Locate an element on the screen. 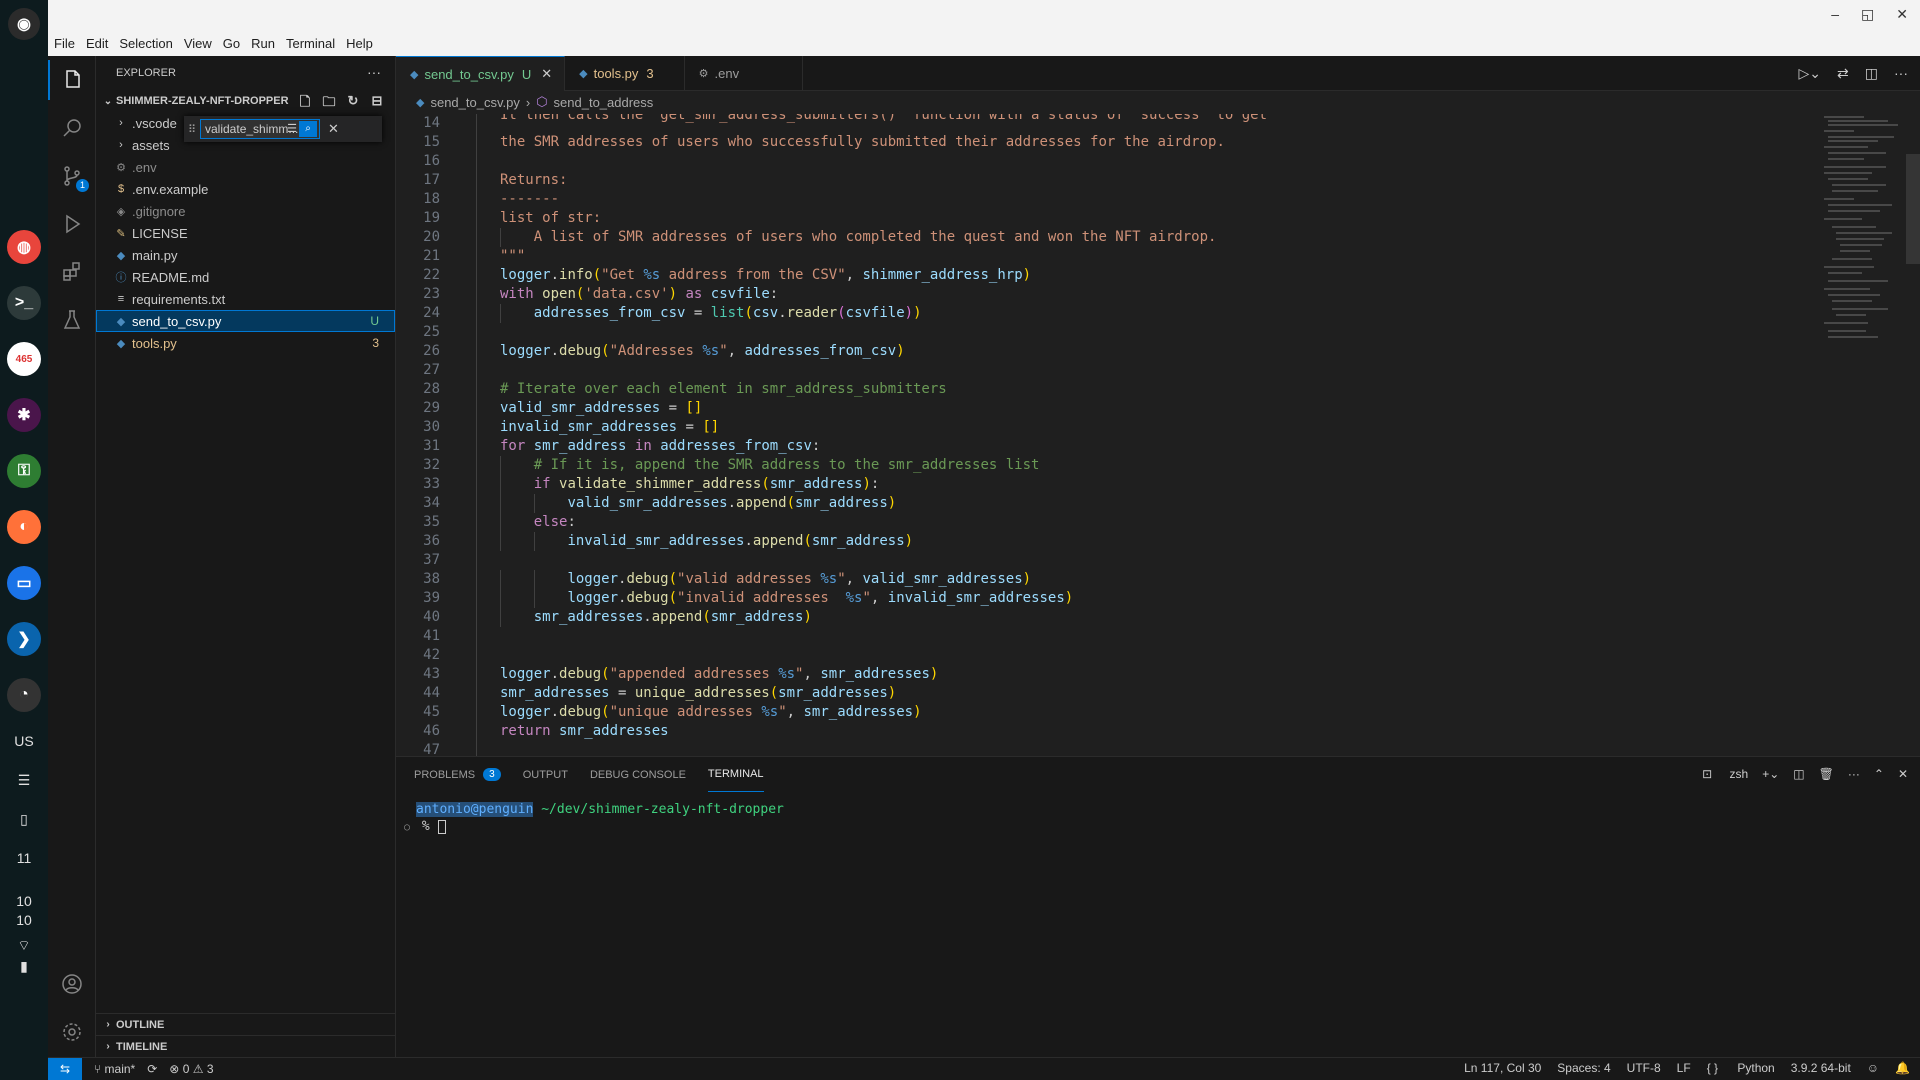 The height and width of the screenshot is (1080, 1920). file-item: ◈ .gitignore is located at coordinates (245, 211).